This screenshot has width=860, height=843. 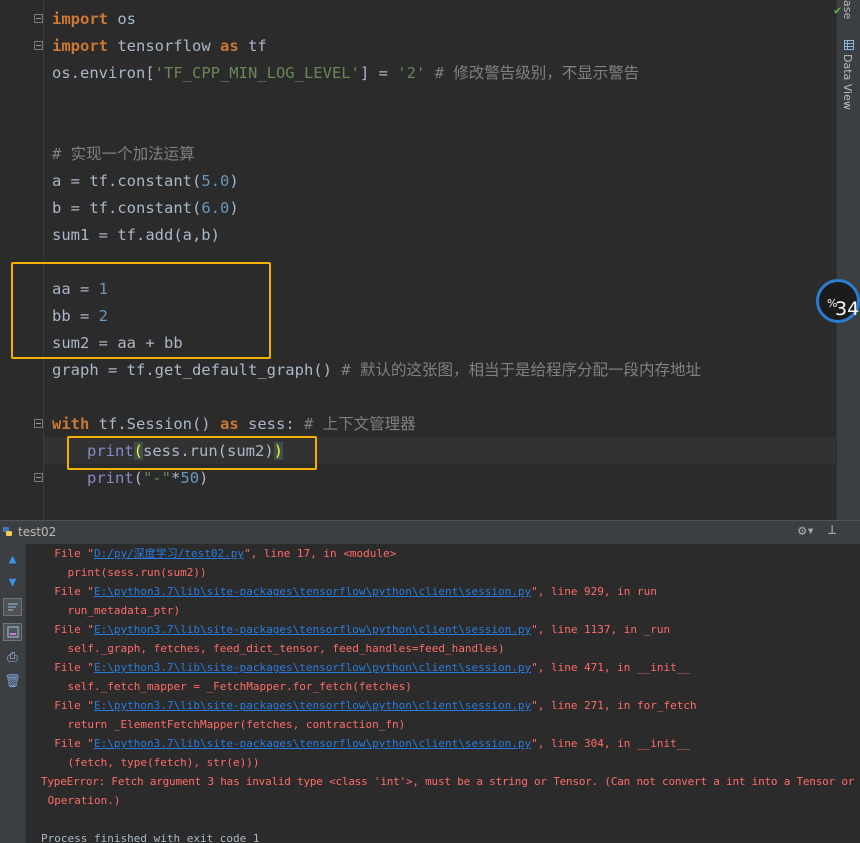 I want to click on print-icon: ⎙, so click(x=12, y=657).